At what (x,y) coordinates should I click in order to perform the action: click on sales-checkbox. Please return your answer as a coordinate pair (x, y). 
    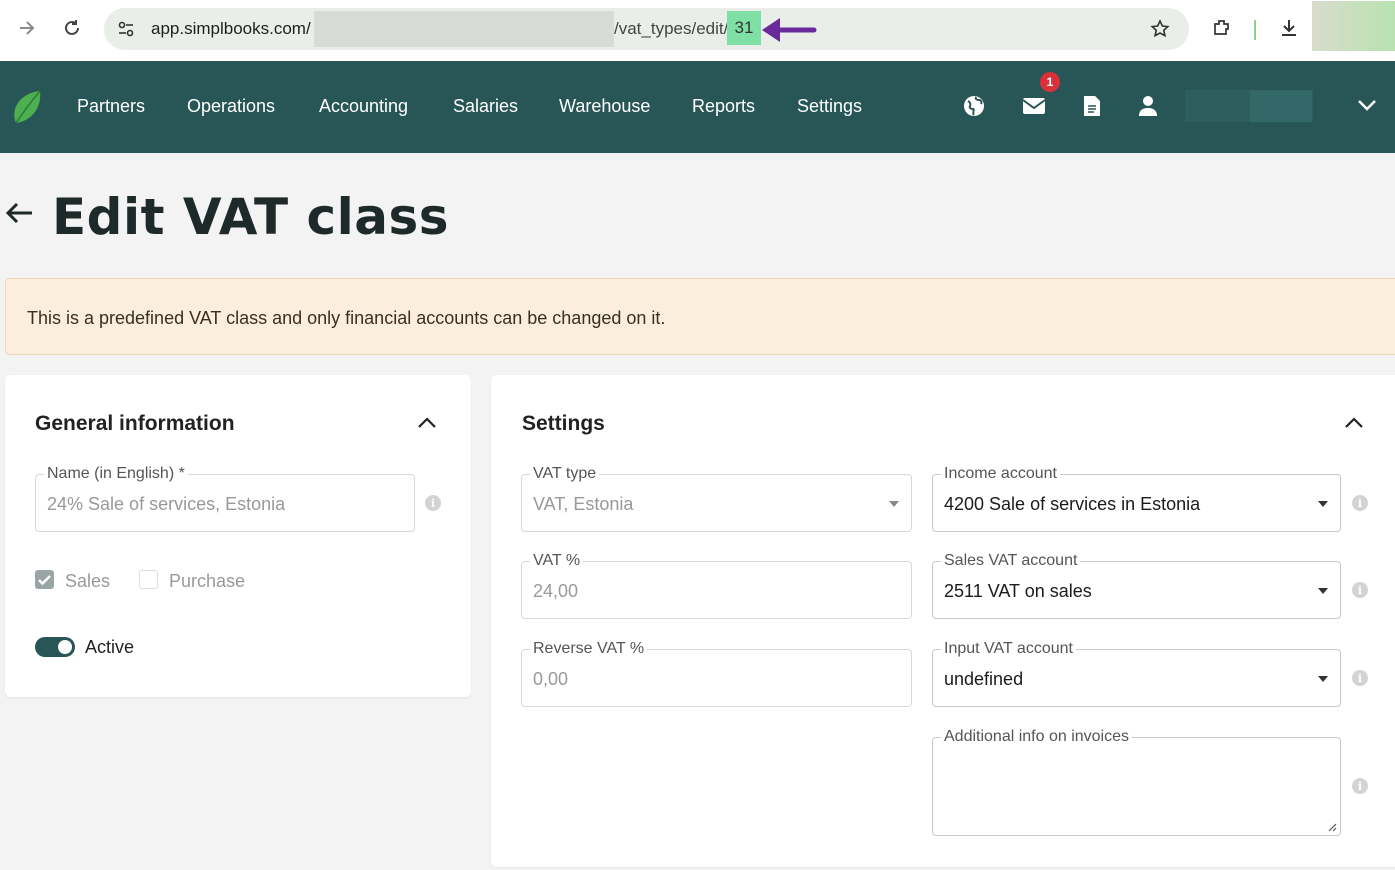
    Looking at the image, I should click on (44, 579).